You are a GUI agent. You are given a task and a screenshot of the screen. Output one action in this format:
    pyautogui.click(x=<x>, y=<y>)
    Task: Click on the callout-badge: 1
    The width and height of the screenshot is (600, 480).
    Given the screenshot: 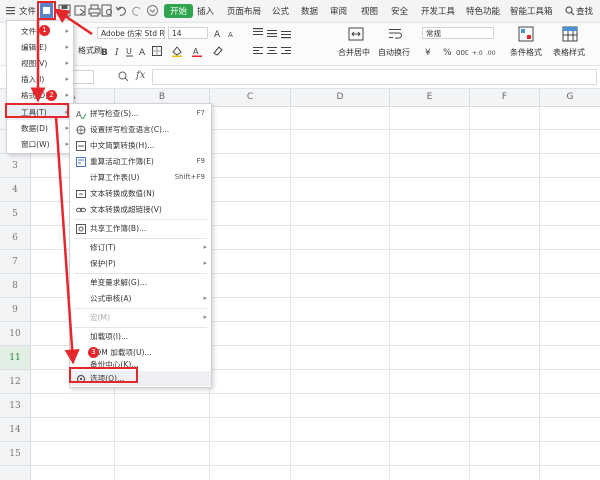 What is the action you would take?
    pyautogui.click(x=44, y=30)
    